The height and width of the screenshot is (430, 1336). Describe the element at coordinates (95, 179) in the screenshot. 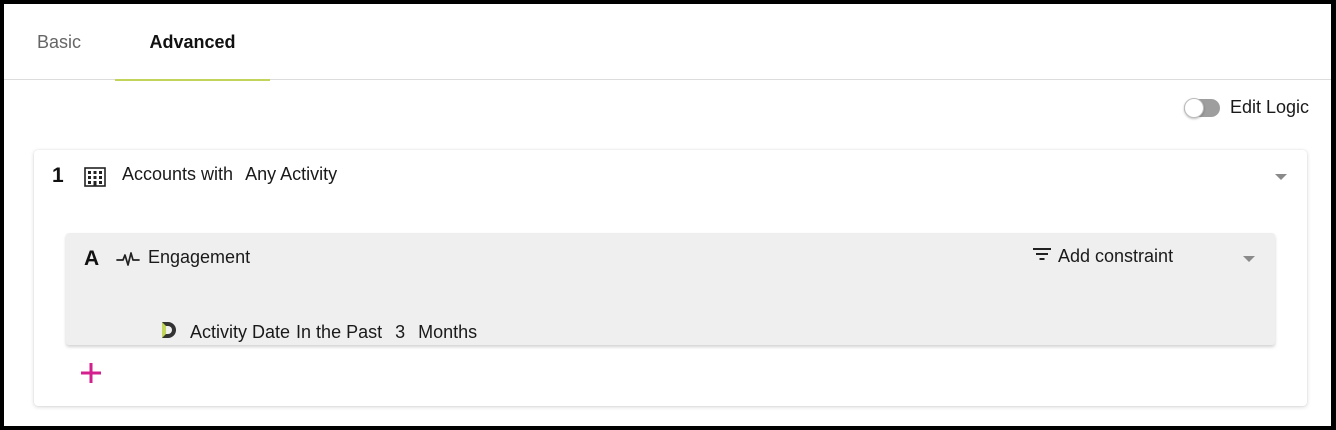

I see `building-icon` at that location.